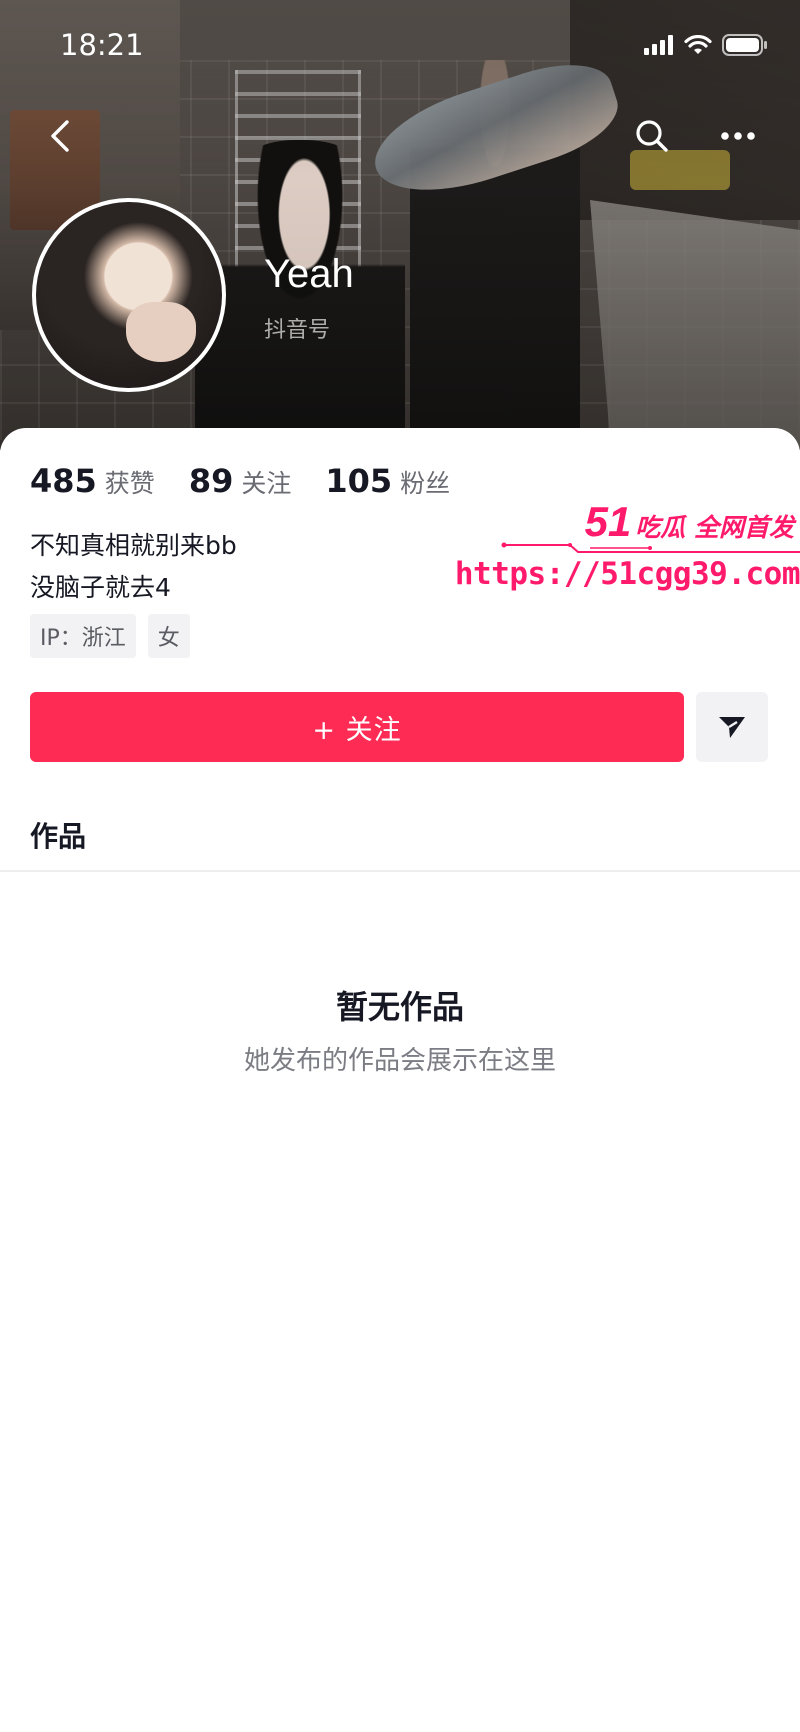  What do you see at coordinates (714, 527) in the screenshot?
I see `watermark-brand-text: 吃瓜 全网首发` at bounding box center [714, 527].